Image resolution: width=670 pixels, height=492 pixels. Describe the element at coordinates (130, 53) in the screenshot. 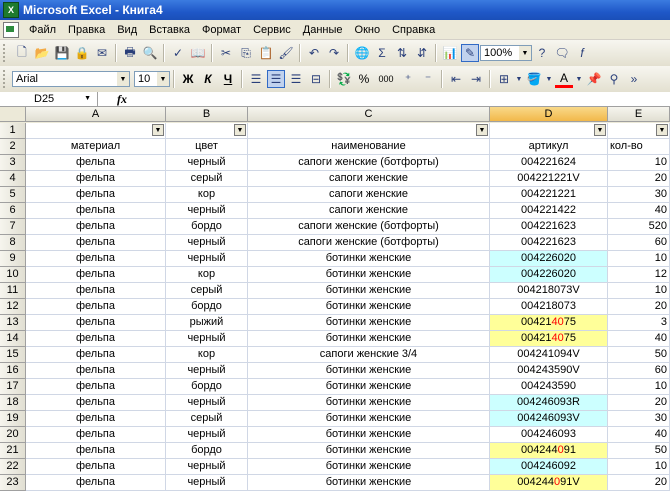

I see `print-icon: 🖶` at that location.